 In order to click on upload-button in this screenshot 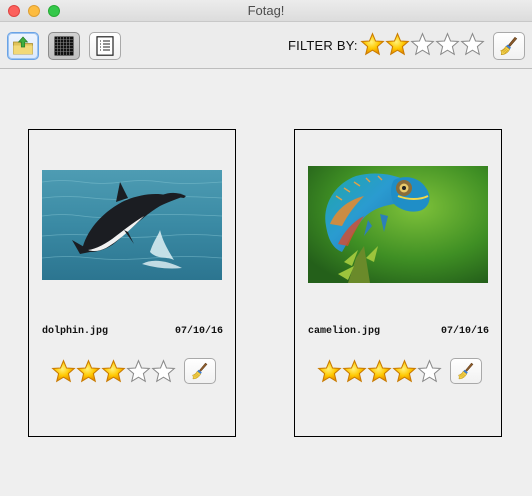, I will do `click(23, 46)`.